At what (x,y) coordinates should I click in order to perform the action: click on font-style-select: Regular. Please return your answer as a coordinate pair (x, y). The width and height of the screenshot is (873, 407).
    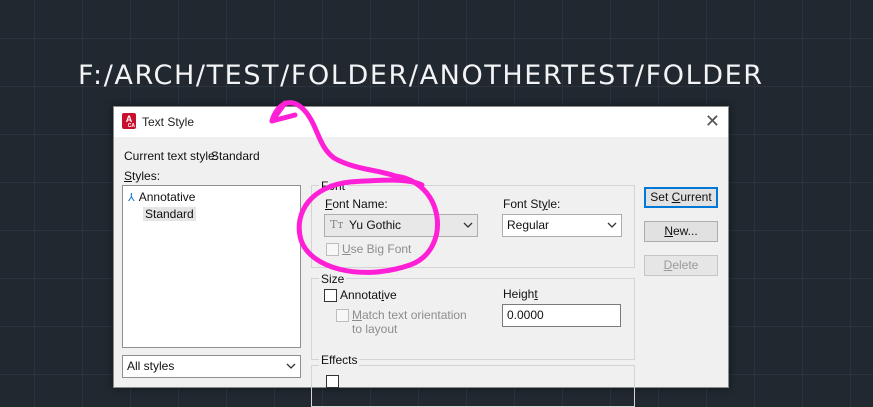
    Looking at the image, I should click on (562, 225).